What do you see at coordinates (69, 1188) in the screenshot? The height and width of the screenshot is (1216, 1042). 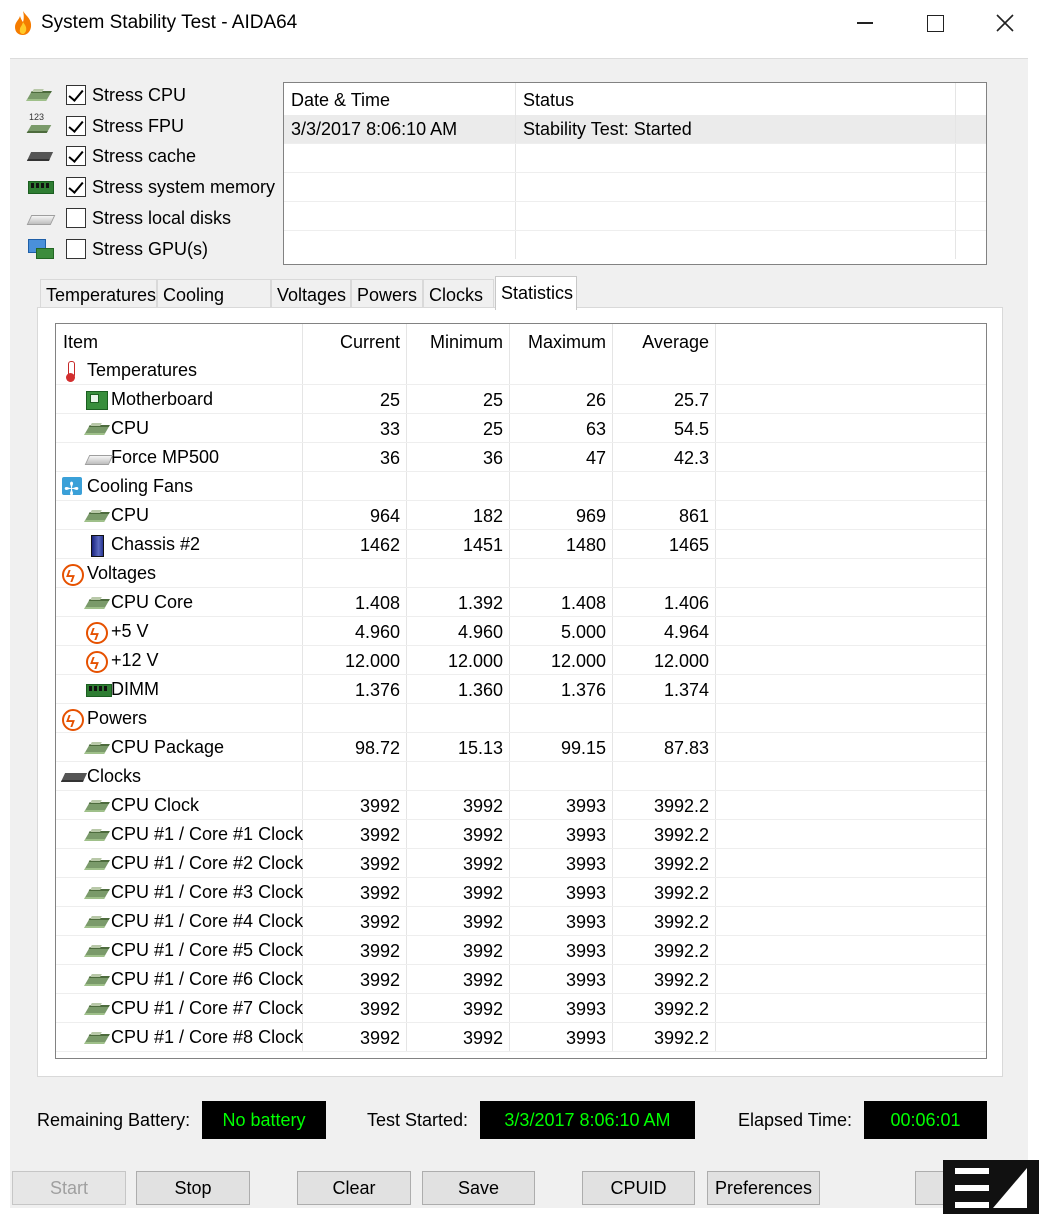 I see `start-button: Start` at bounding box center [69, 1188].